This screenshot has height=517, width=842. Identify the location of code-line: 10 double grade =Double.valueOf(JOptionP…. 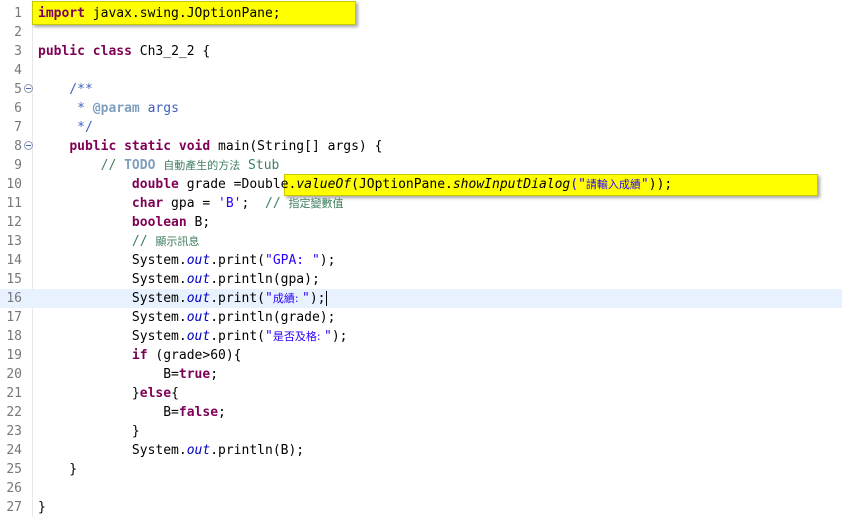
(421, 184).